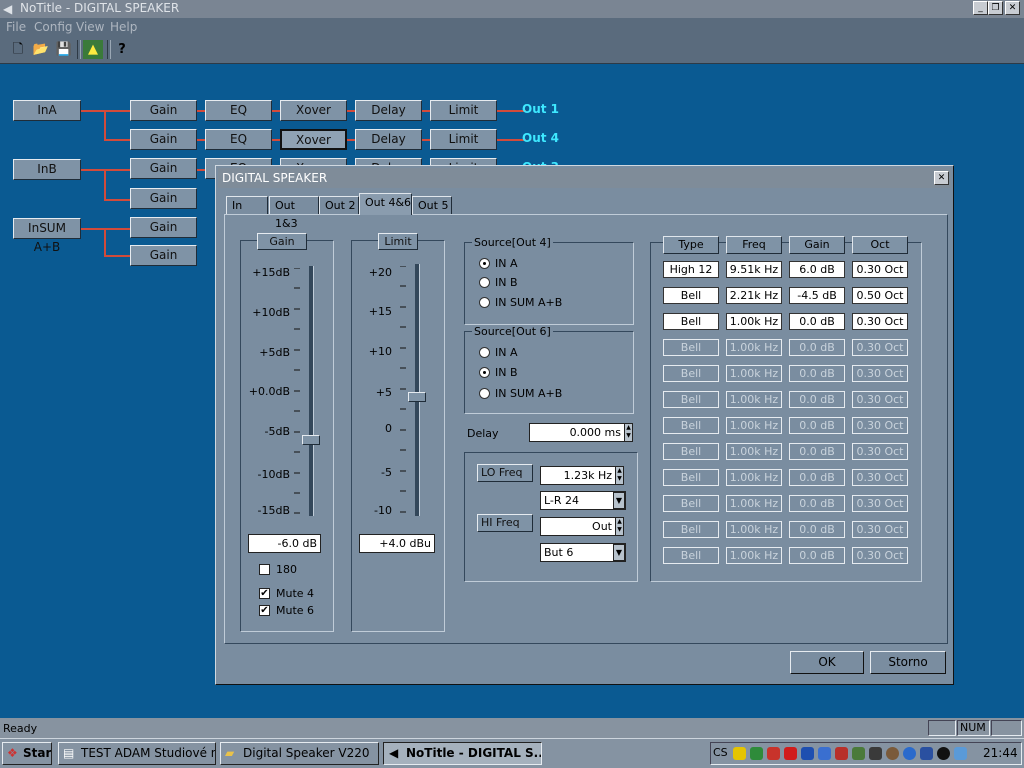 This screenshot has height=768, width=1024. I want to click on source-out6-in-b-radio, so click(484, 372).